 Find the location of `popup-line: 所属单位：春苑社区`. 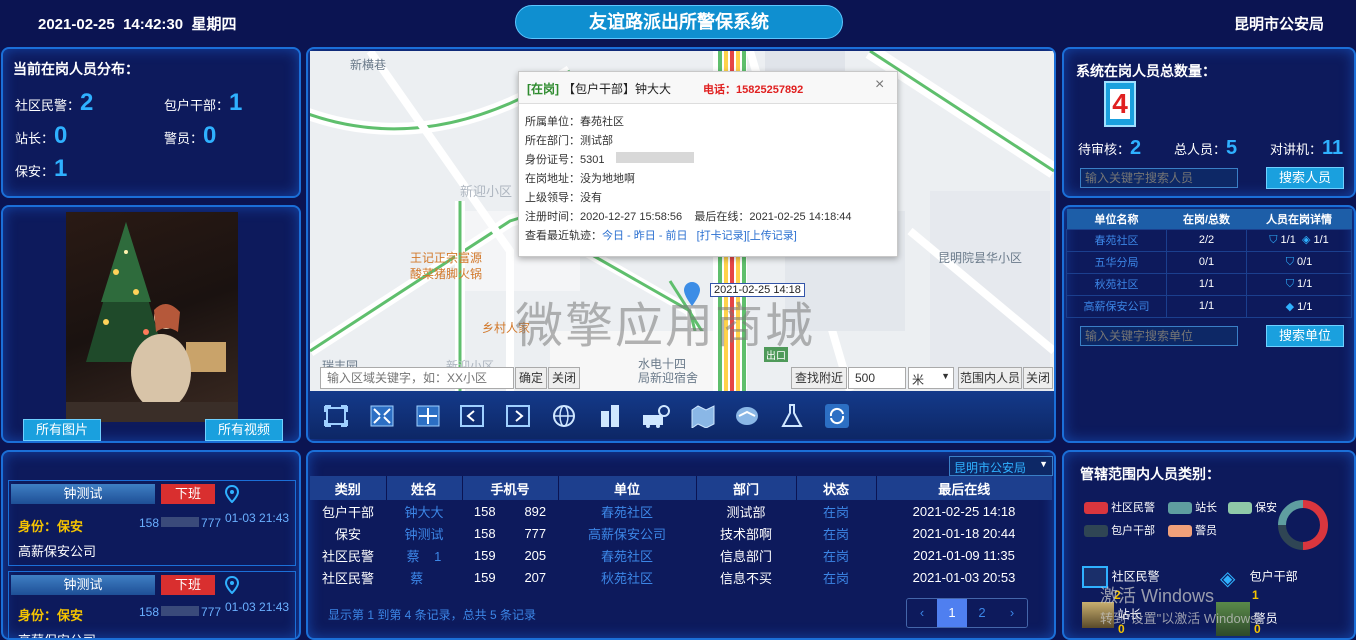

popup-line: 所属单位：春苑社区 is located at coordinates (574, 122).